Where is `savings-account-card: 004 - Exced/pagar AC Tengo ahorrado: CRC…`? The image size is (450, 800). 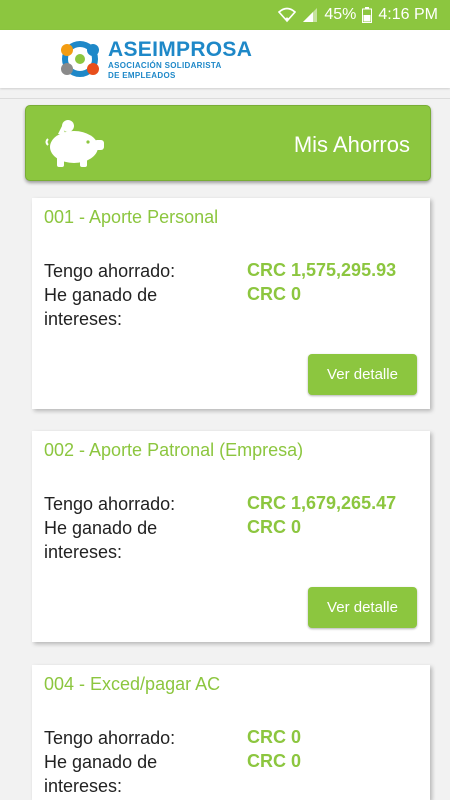
savings-account-card: 004 - Exced/pagar AC Tengo ahorrado: CRC… is located at coordinates (231, 732).